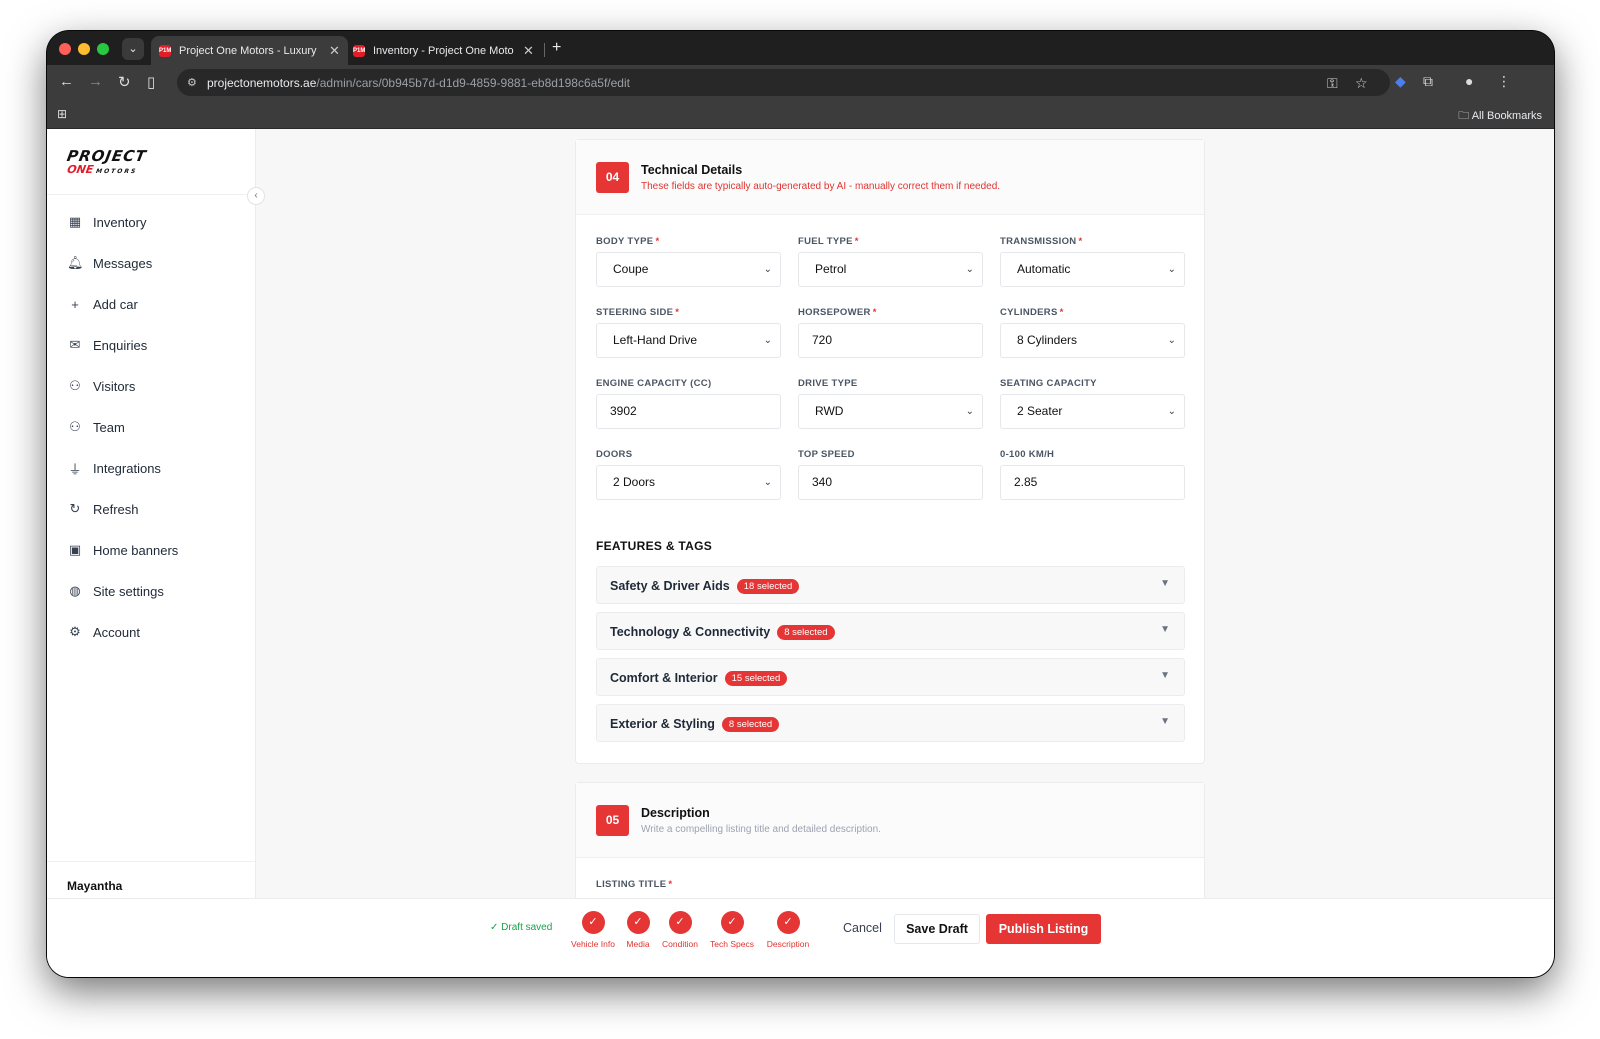 Image resolution: width=1600 pixels, height=1039 pixels. What do you see at coordinates (103, 49) in the screenshot?
I see `maximize-window-button` at bounding box center [103, 49].